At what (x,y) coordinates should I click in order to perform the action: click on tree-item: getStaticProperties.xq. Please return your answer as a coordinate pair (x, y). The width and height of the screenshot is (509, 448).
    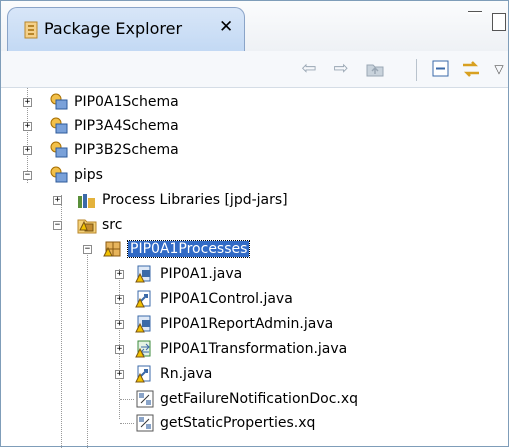
    Looking at the image, I should click on (225, 423).